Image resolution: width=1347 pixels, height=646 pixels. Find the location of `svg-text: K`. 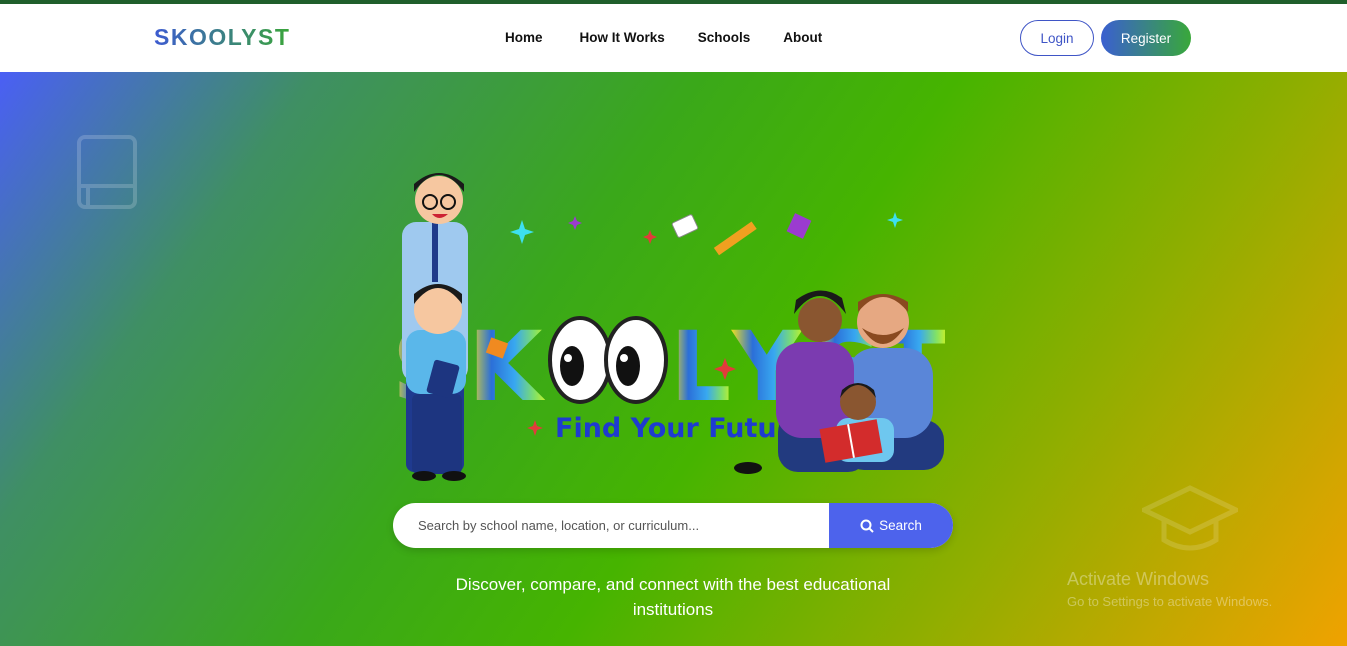

svg-text: K is located at coordinates (507, 367).